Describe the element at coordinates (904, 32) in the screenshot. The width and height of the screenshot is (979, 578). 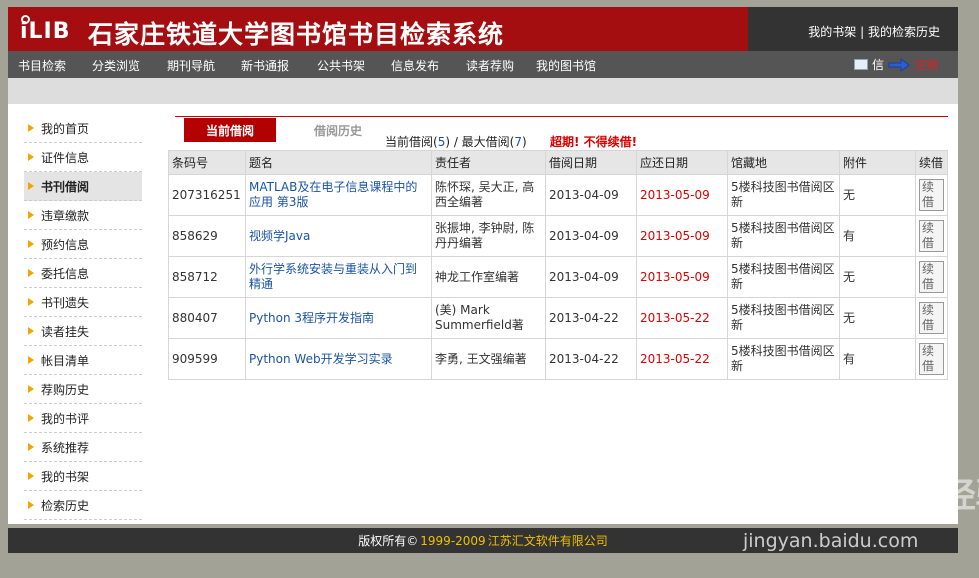
I see `my-search-history-link: 我的检索历史` at that location.